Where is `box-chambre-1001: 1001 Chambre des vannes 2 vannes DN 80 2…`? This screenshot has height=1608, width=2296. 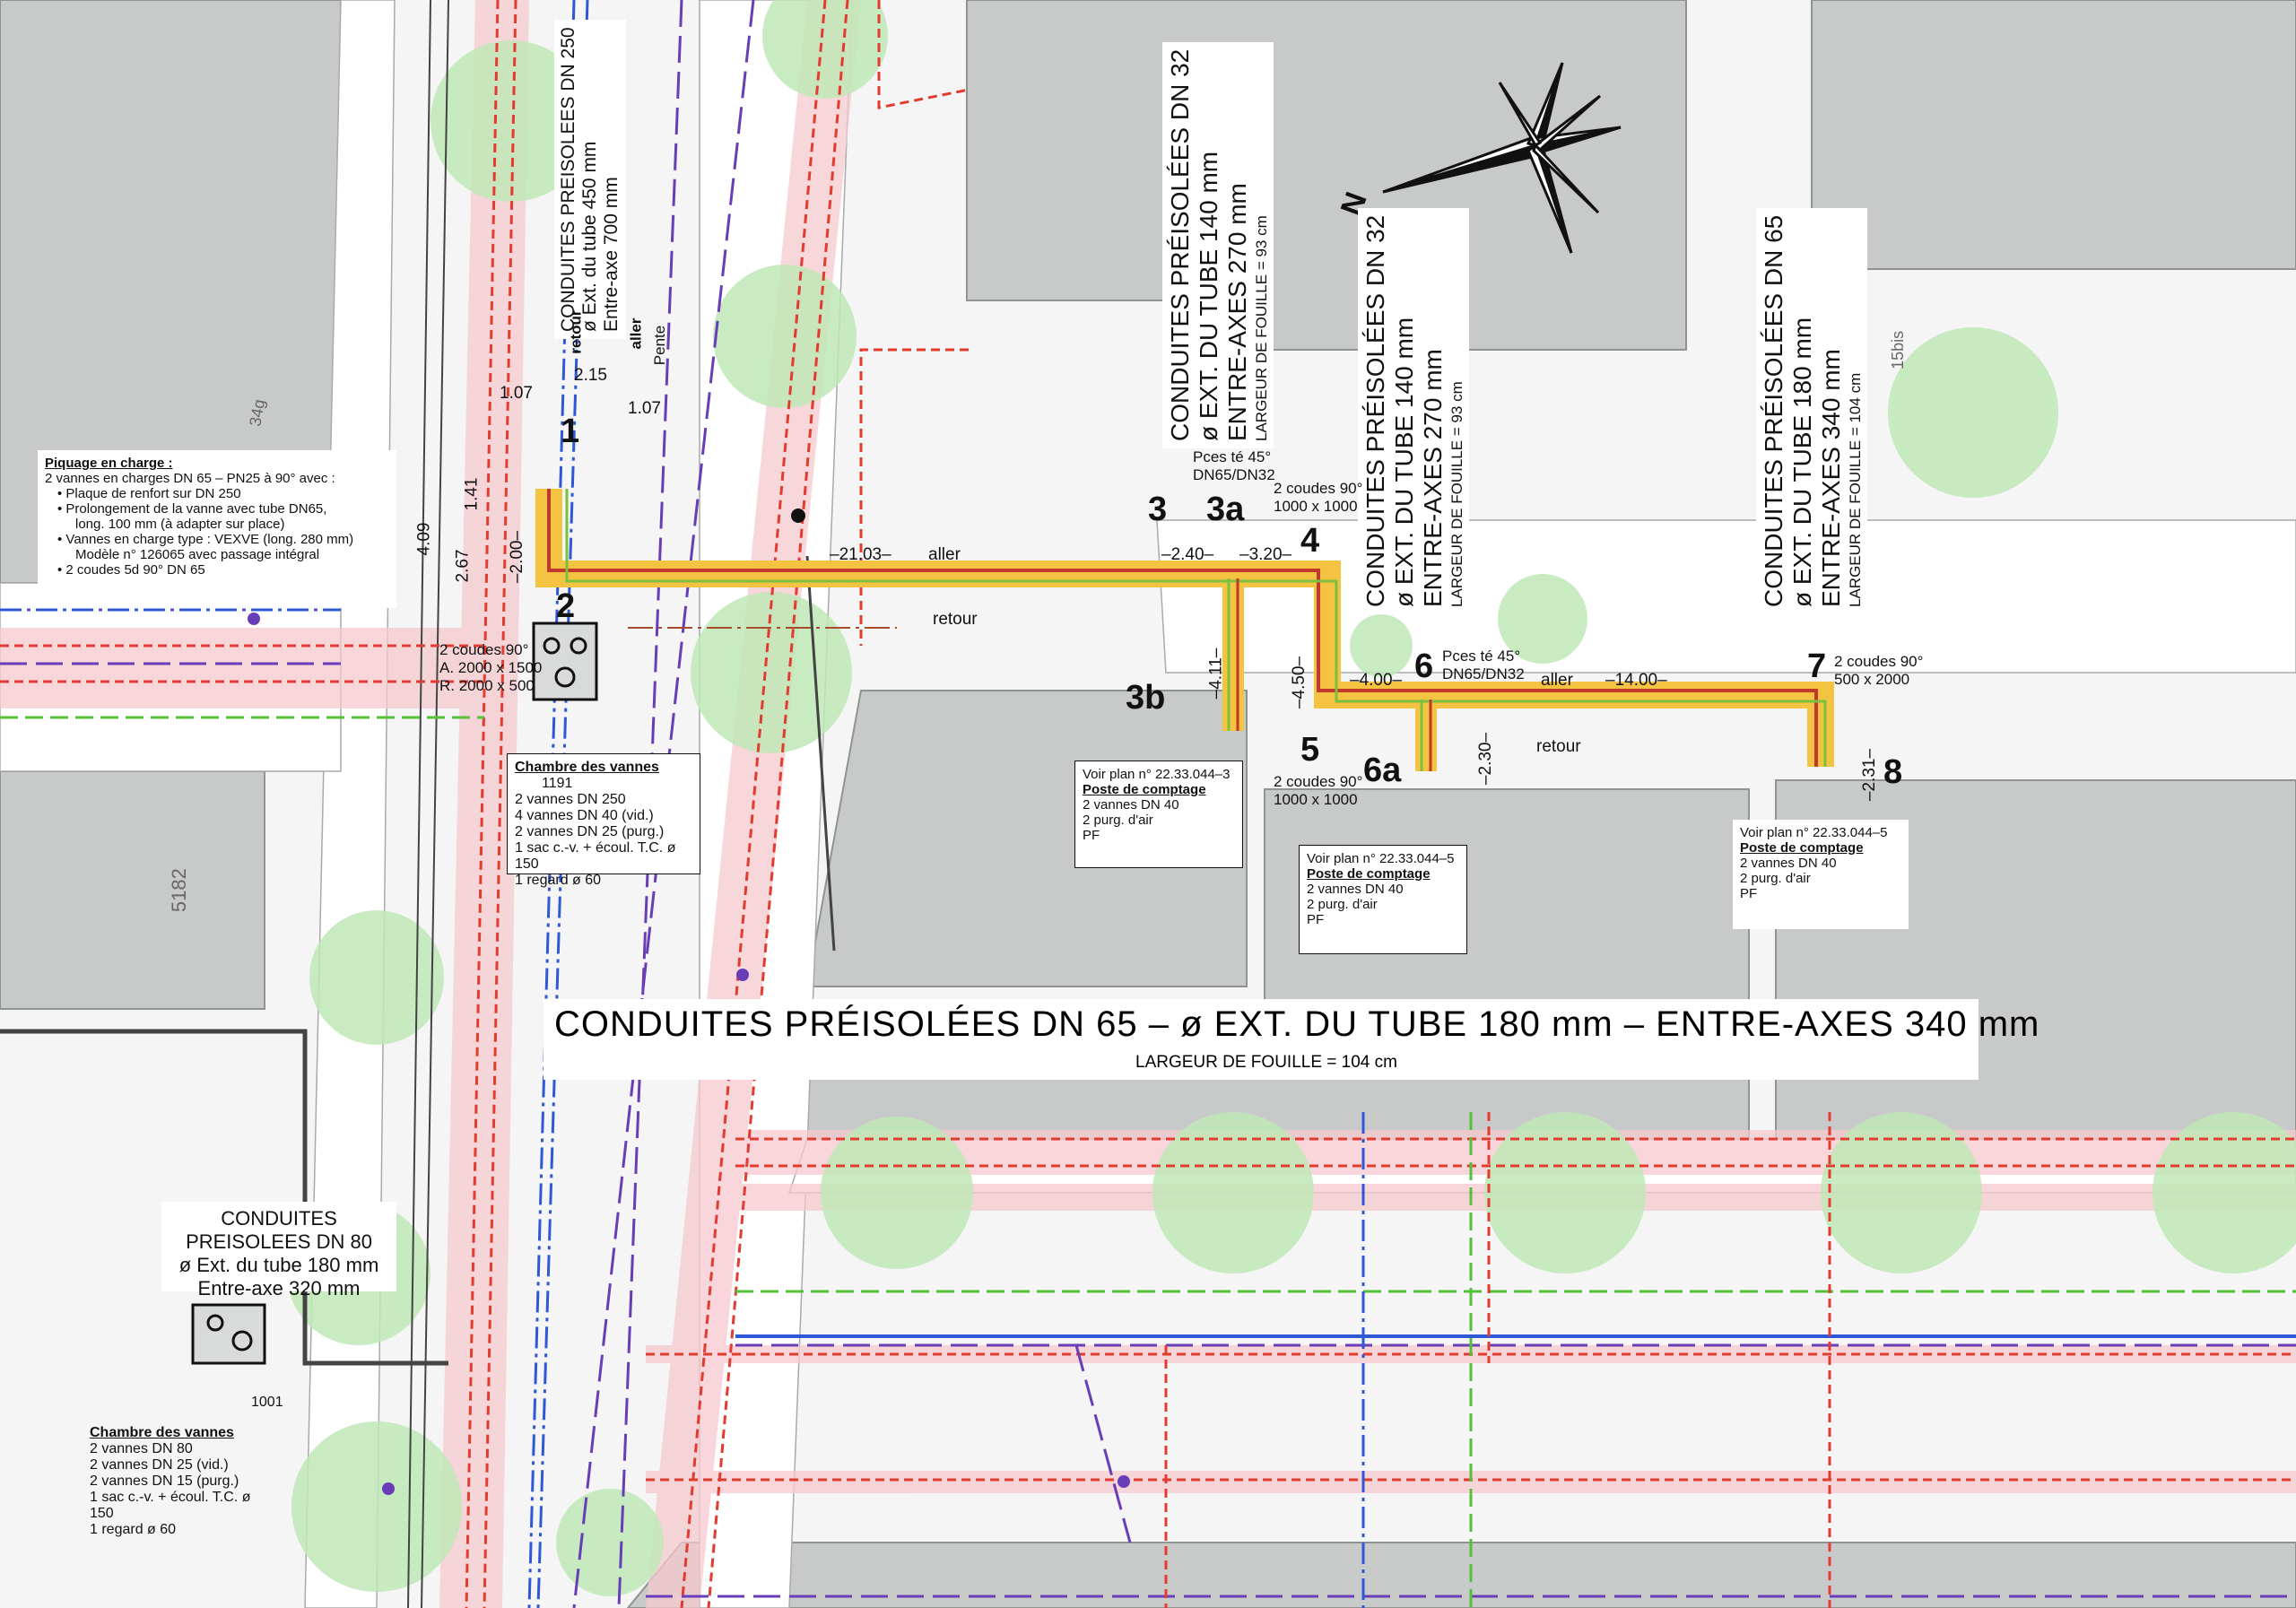 box-chambre-1001: 1001 Chambre des vannes 2 vannes DN 80 2… is located at coordinates (183, 1471).